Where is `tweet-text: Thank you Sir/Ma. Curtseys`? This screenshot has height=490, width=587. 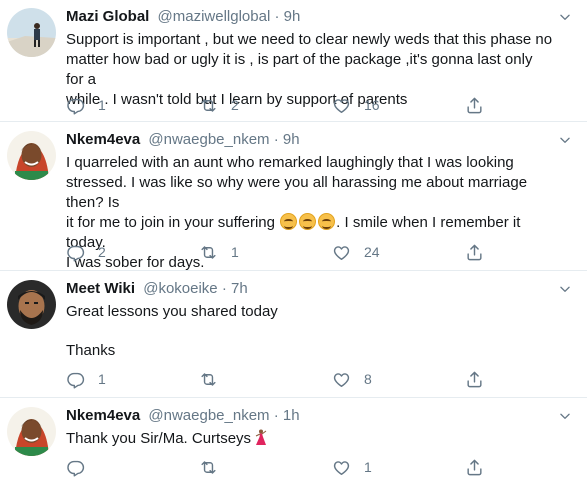
tweet-text: Thank you Sir/Ma. Curtseys is located at coordinates (309, 439).